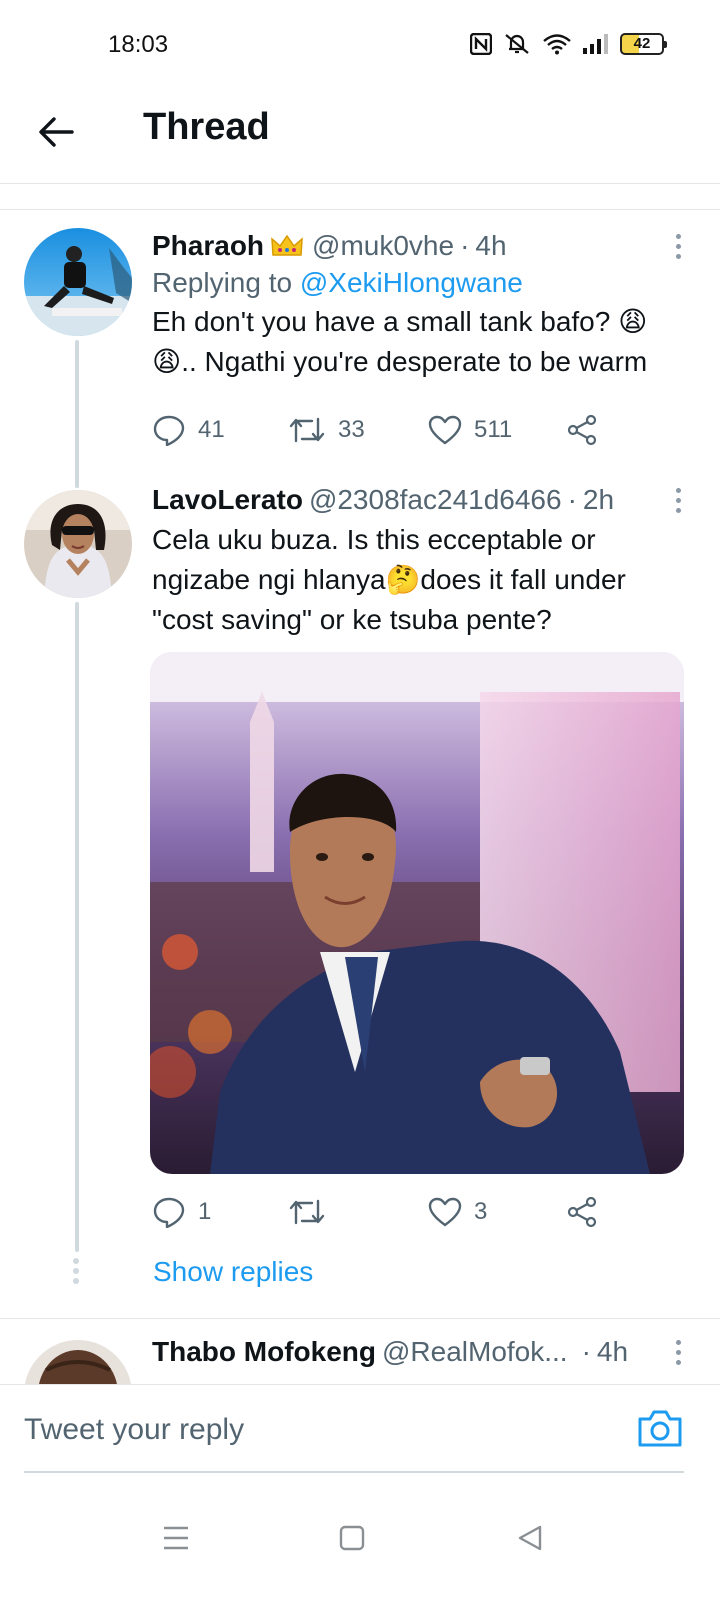  I want to click on tweet-text-line: ngizabe ngi hlanya🤔does it fall under, so click(389, 579).